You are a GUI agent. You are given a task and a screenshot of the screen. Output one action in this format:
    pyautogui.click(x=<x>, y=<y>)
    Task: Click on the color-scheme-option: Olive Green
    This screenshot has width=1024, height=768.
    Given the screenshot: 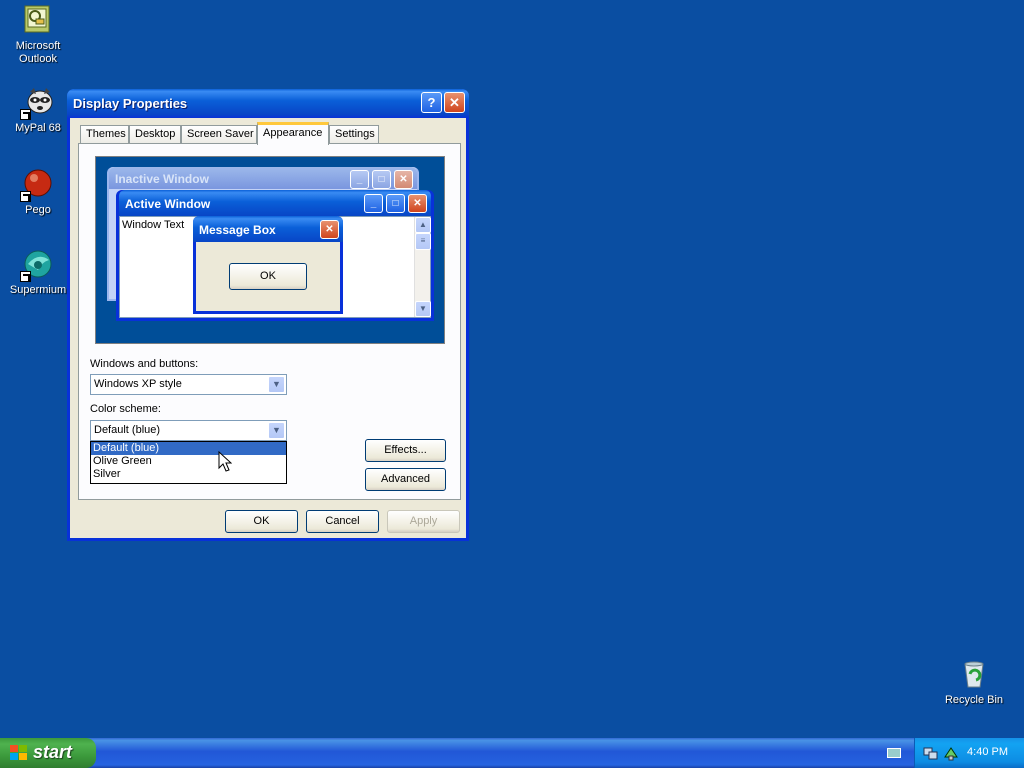 What is the action you would take?
    pyautogui.click(x=188, y=461)
    